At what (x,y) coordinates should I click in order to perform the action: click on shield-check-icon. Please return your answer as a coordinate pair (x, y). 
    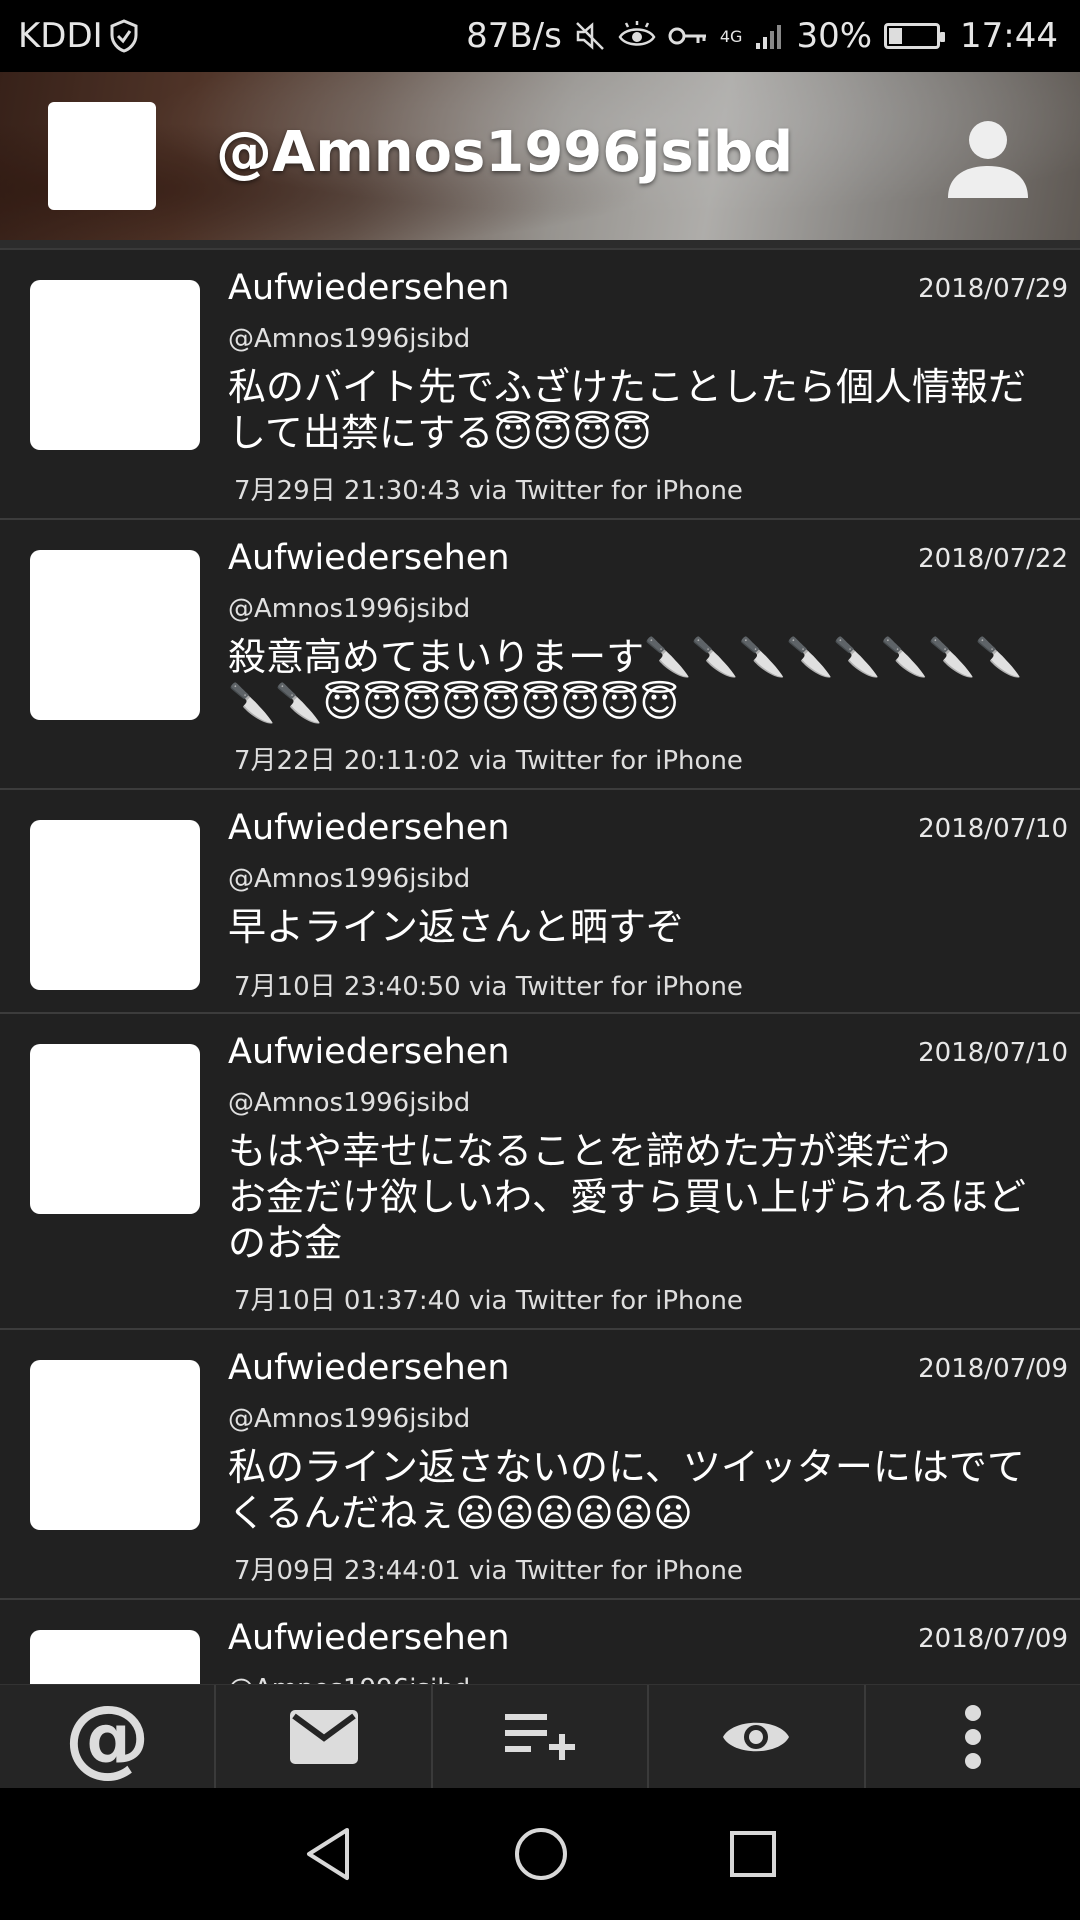
    Looking at the image, I should click on (124, 36).